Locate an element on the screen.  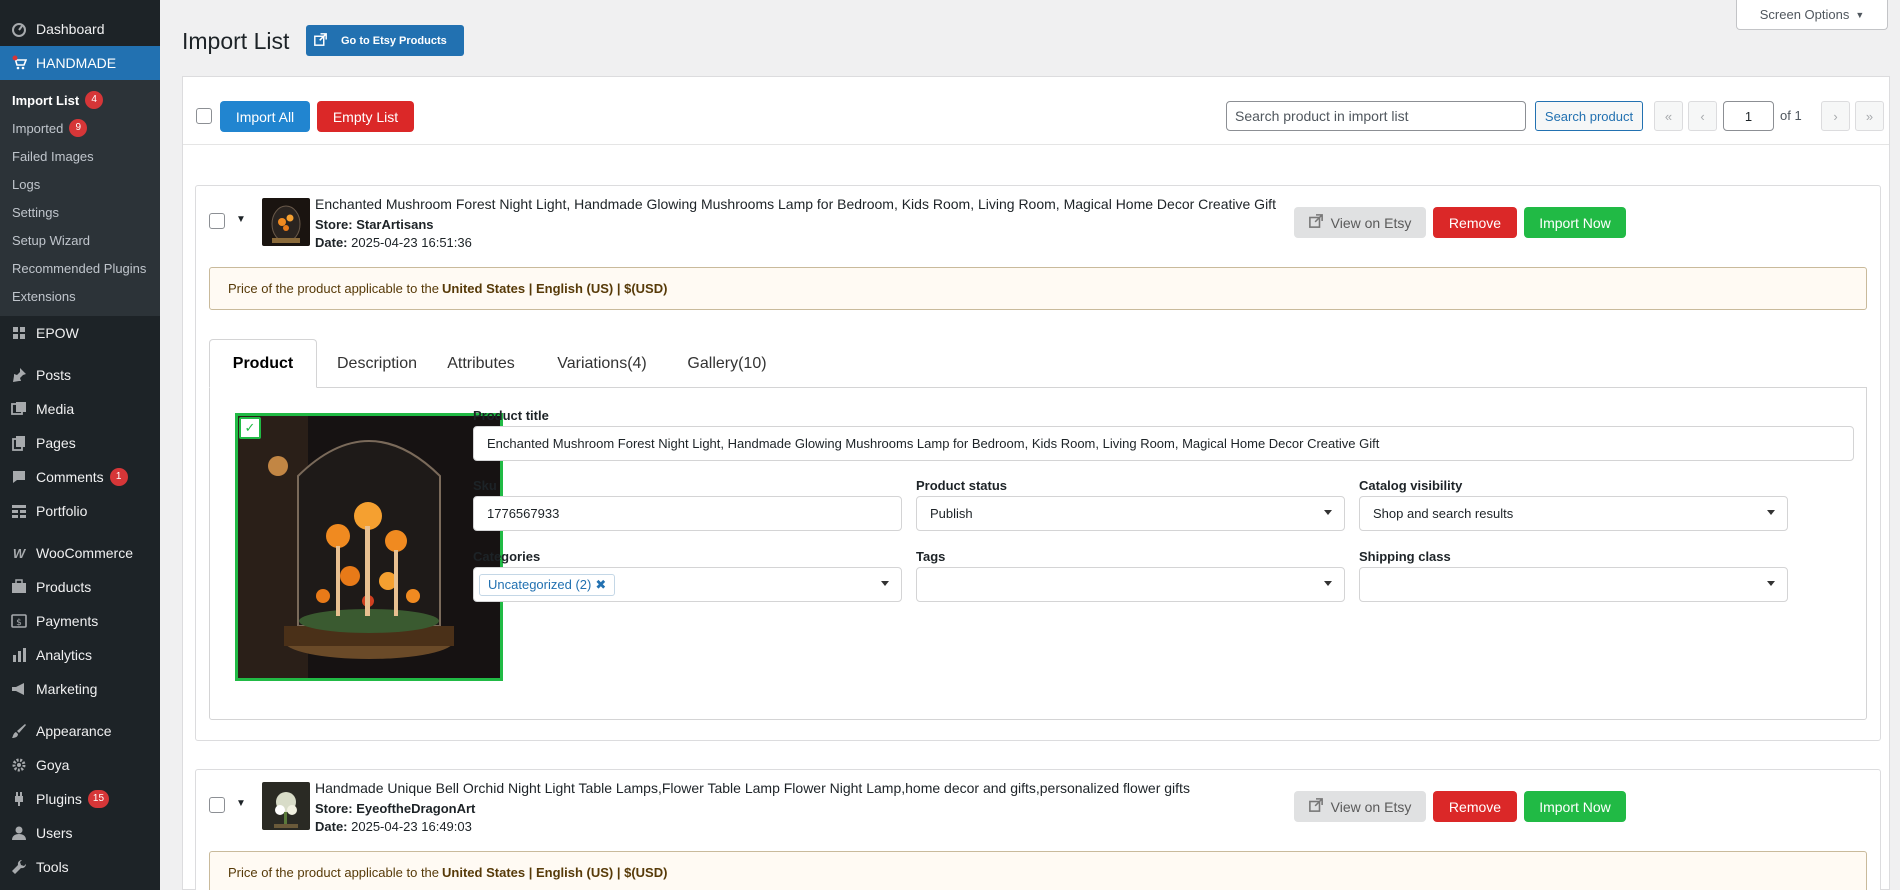
sku-input: 1776567933 is located at coordinates (687, 513).